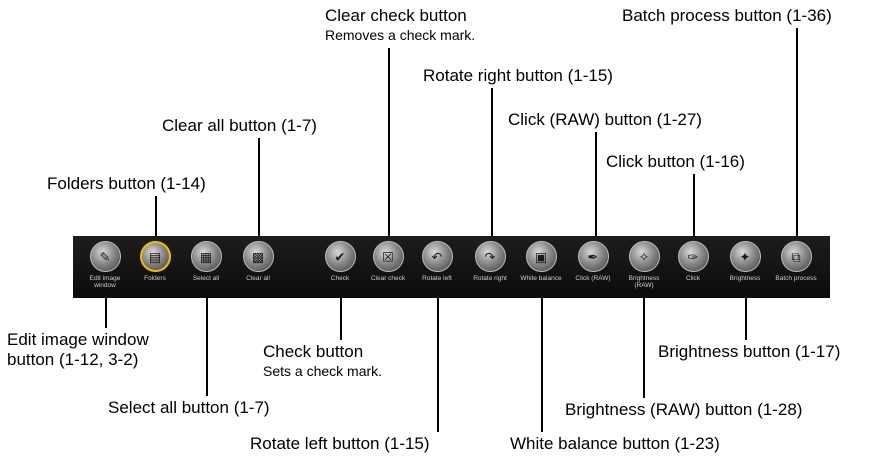 The image size is (887, 459). Describe the element at coordinates (340, 443) in the screenshot. I see `rotate-left-callout: Rotate left button (1-15)` at that location.